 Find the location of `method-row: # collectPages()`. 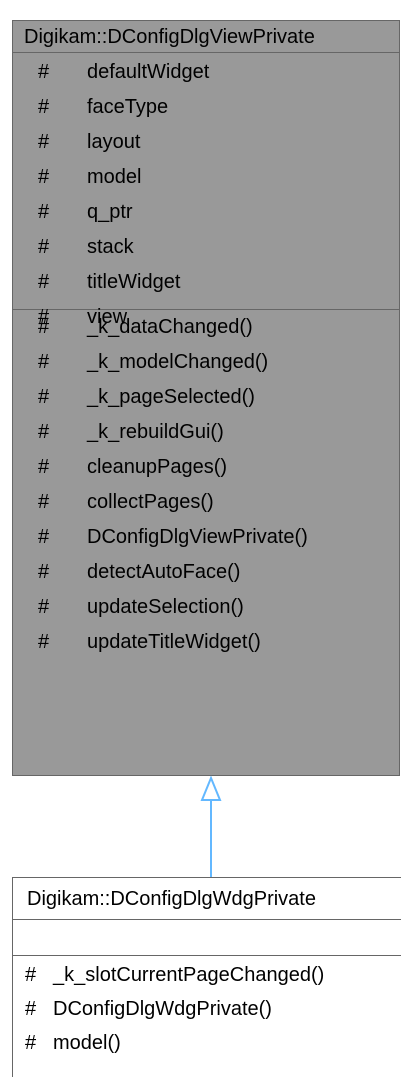

method-row: # collectPages() is located at coordinates (206, 502).